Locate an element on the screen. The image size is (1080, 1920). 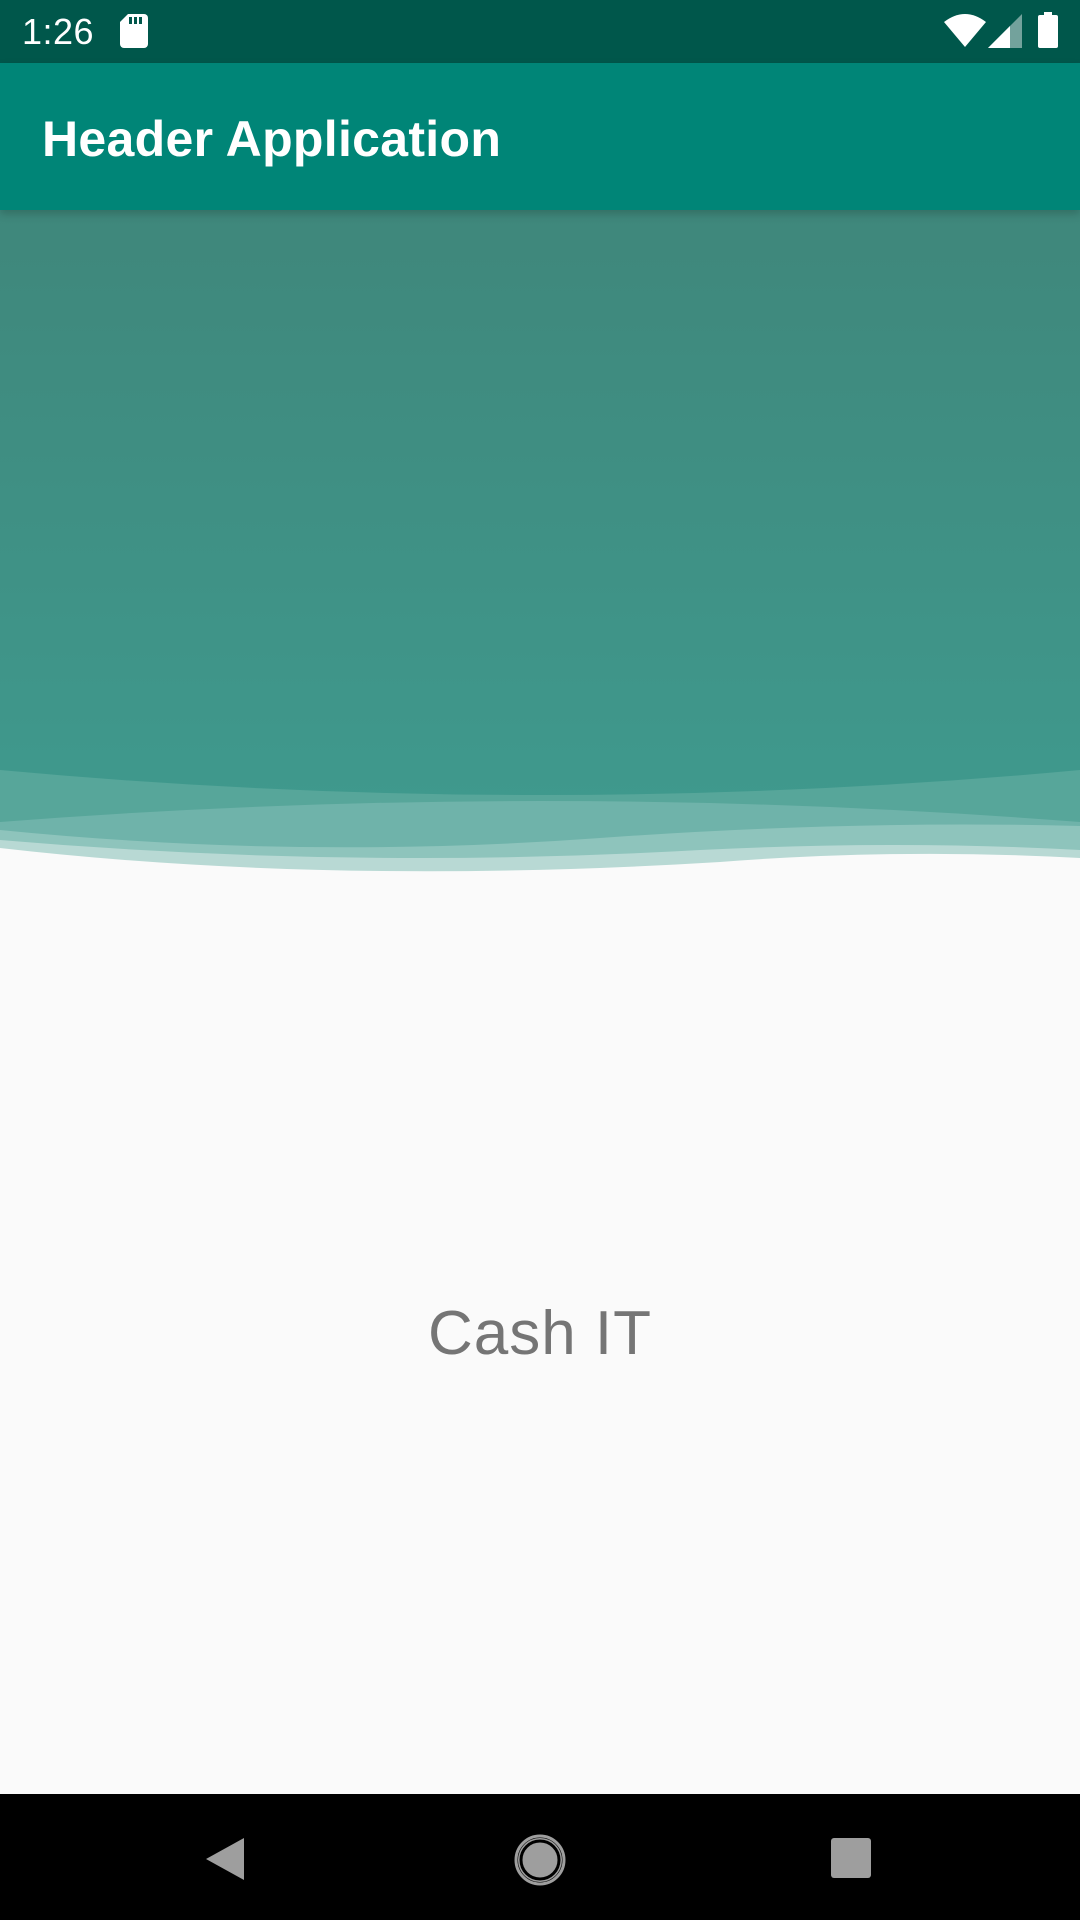
home-icon is located at coordinates (540, 1860).